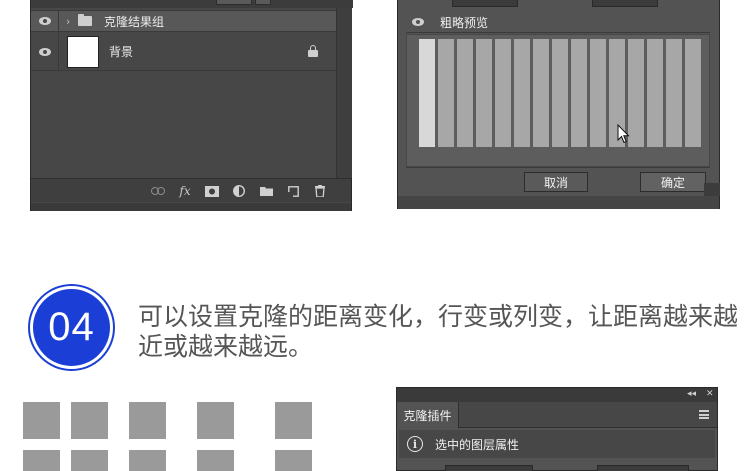 The image size is (750, 471). I want to click on preview-label: 粗略预览, so click(464, 22).